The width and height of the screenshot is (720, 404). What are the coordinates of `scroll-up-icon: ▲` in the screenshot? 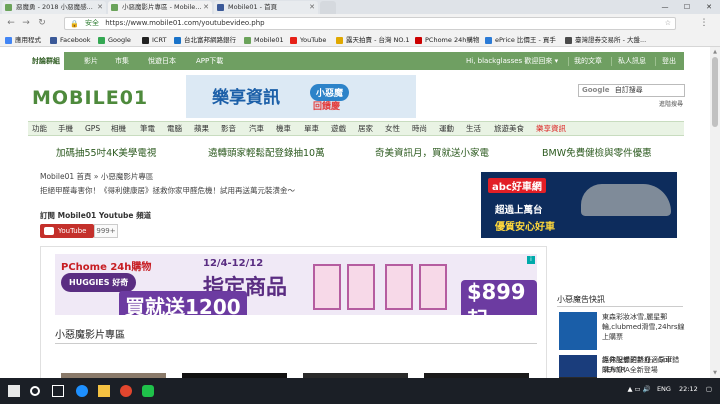 It's located at (715, 52).